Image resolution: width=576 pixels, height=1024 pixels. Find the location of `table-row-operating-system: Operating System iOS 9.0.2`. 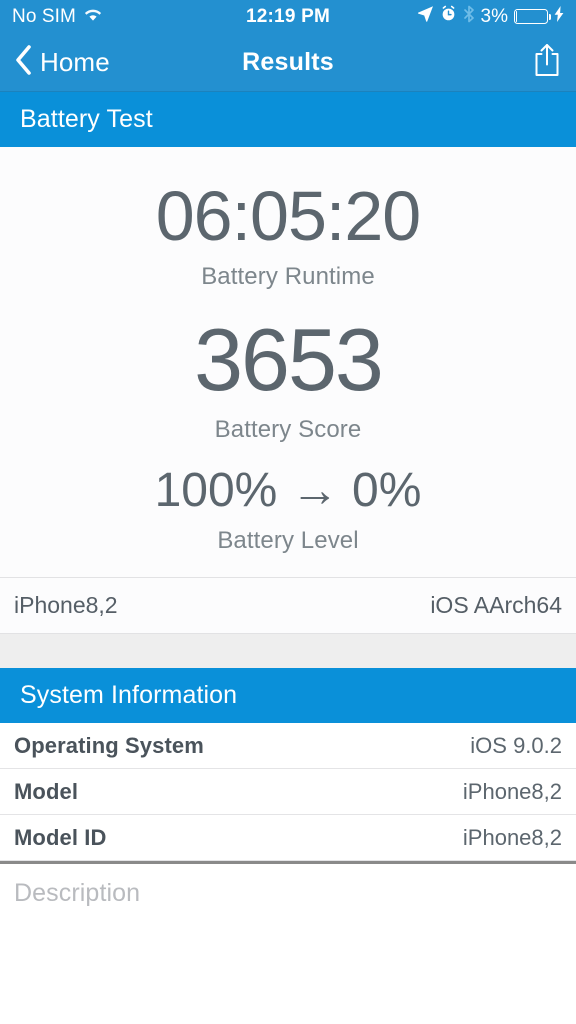

table-row-operating-system: Operating System iOS 9.0.2 is located at coordinates (288, 746).